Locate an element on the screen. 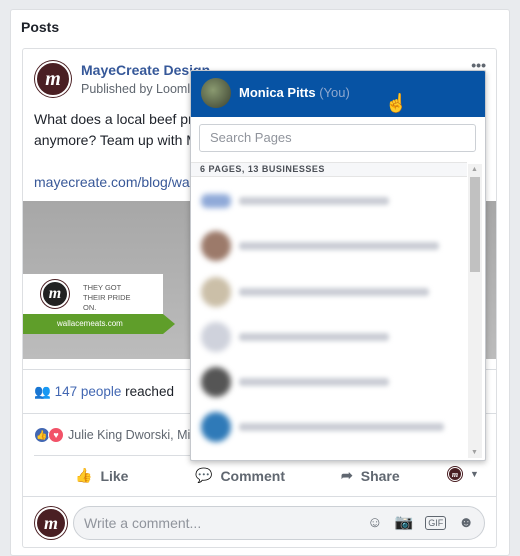  user-avatar is located at coordinates (216, 93).